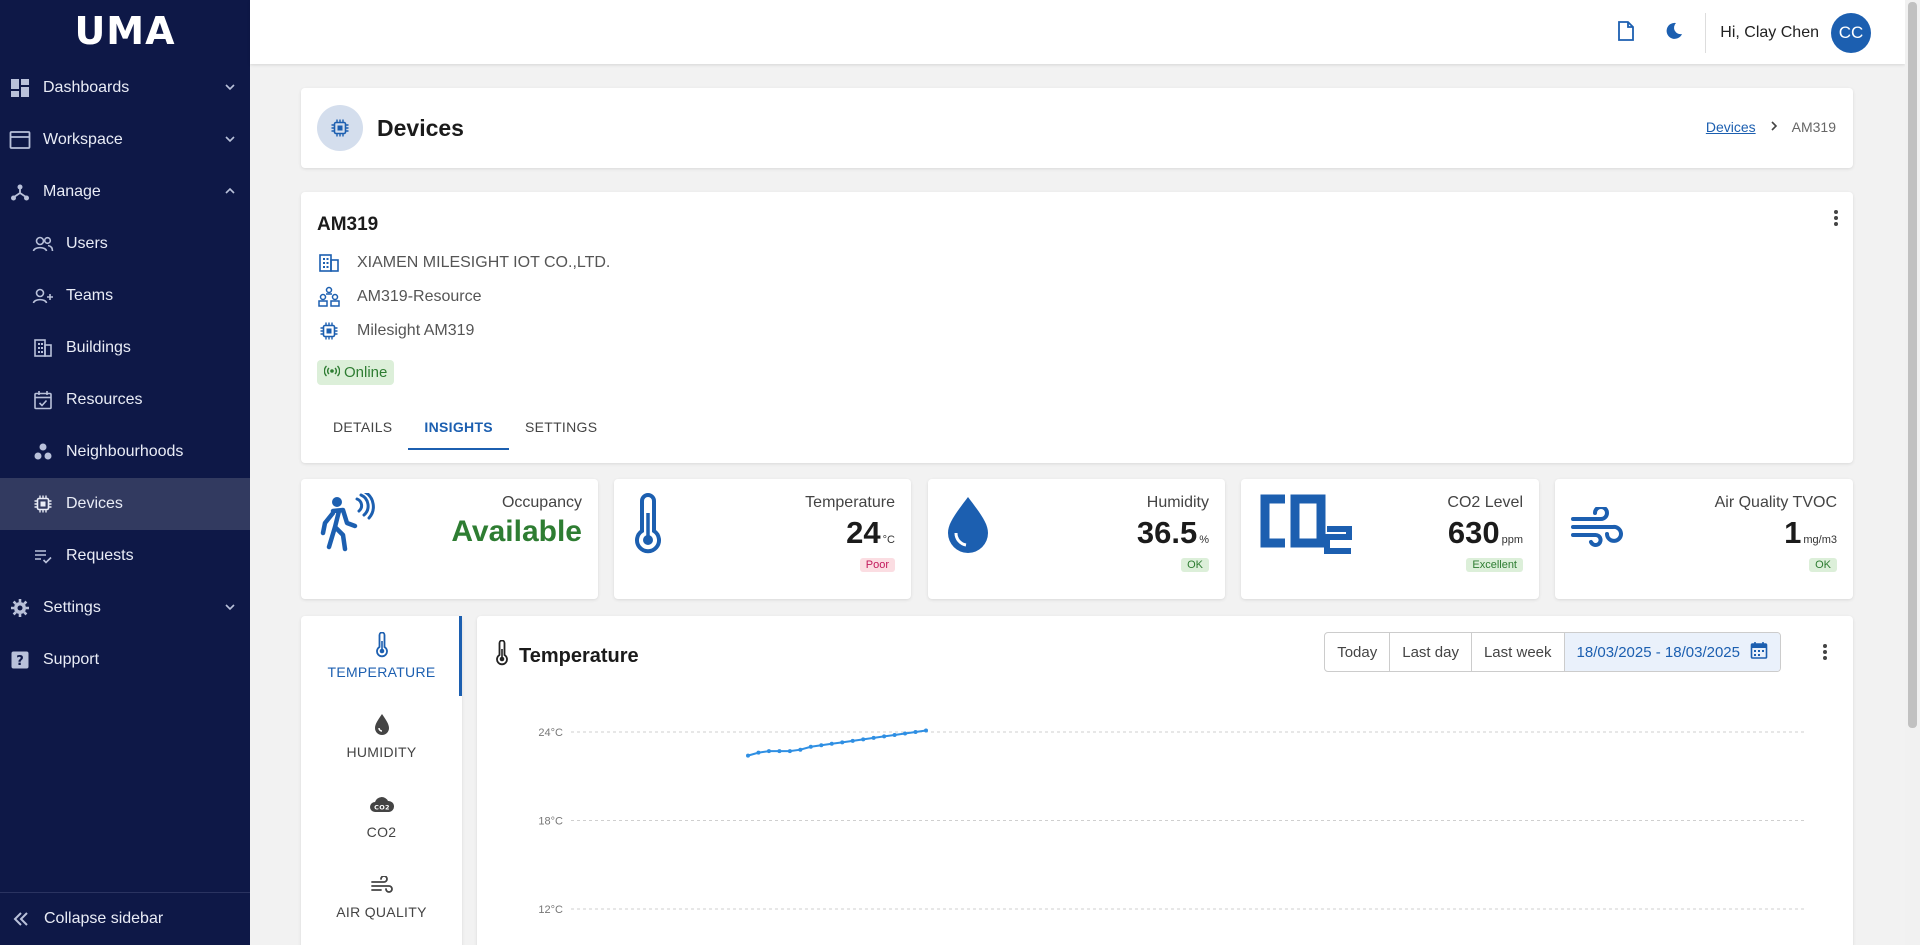  I want to click on dark-mode-toggle, so click(1674, 33).